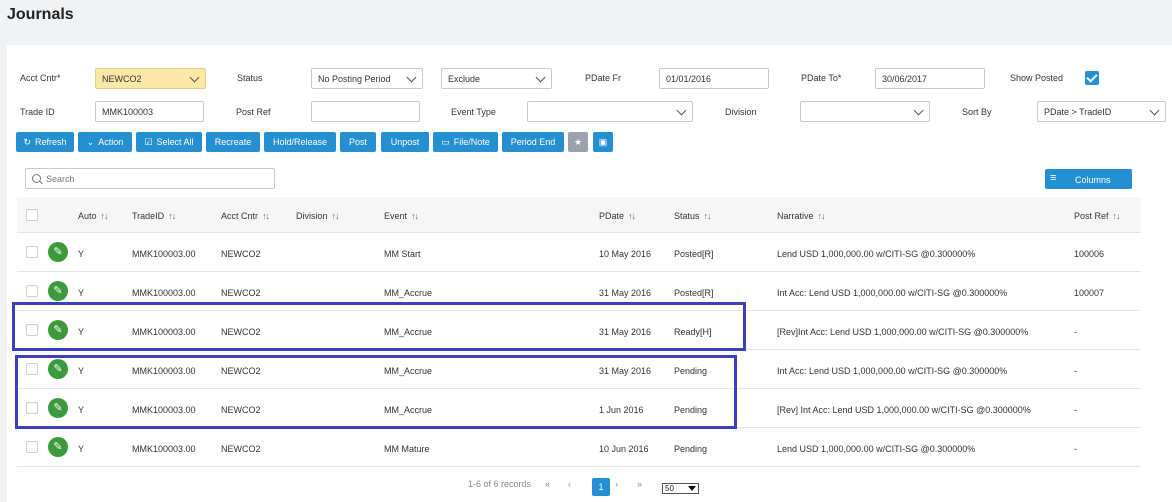  I want to click on col-division: Division ↑↓, so click(318, 216).